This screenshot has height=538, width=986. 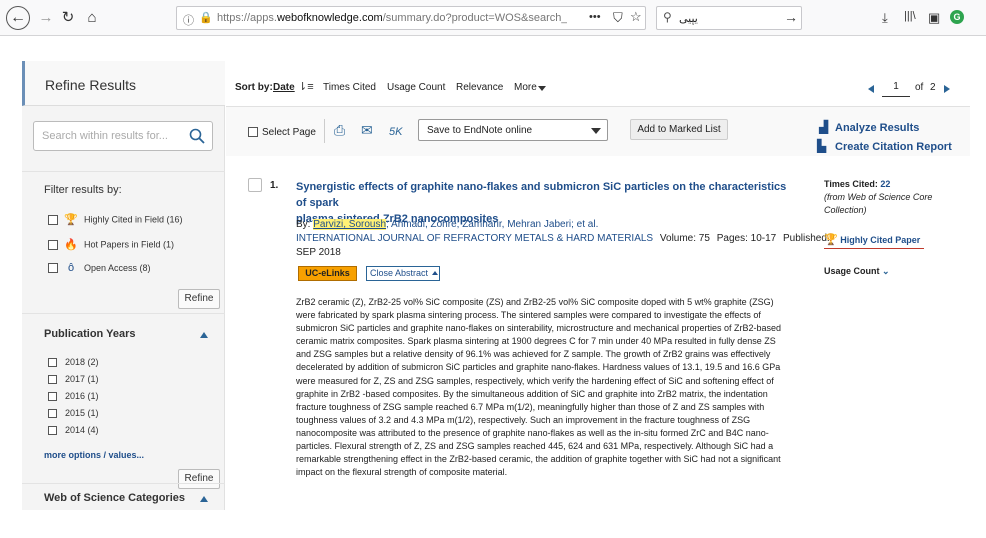 I want to click on save-to-select: Save to EndNote online, so click(x=513, y=130).